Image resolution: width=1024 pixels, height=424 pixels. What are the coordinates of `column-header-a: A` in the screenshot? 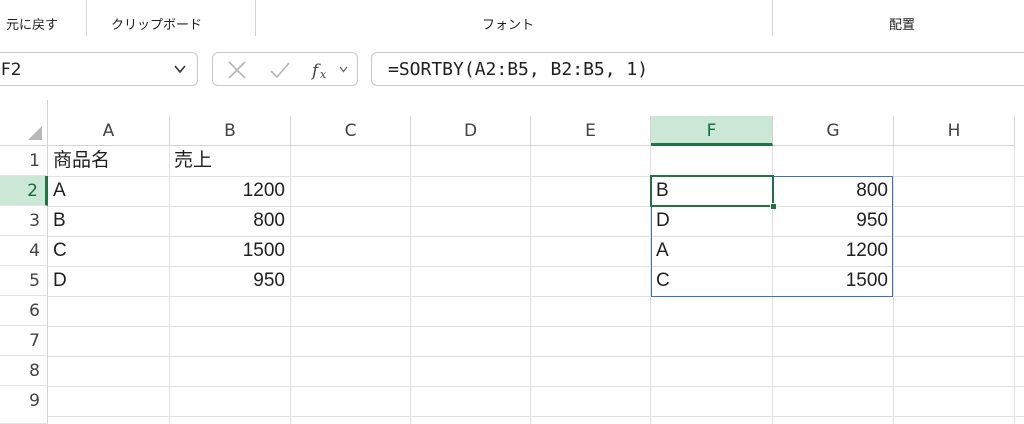 It's located at (109, 131).